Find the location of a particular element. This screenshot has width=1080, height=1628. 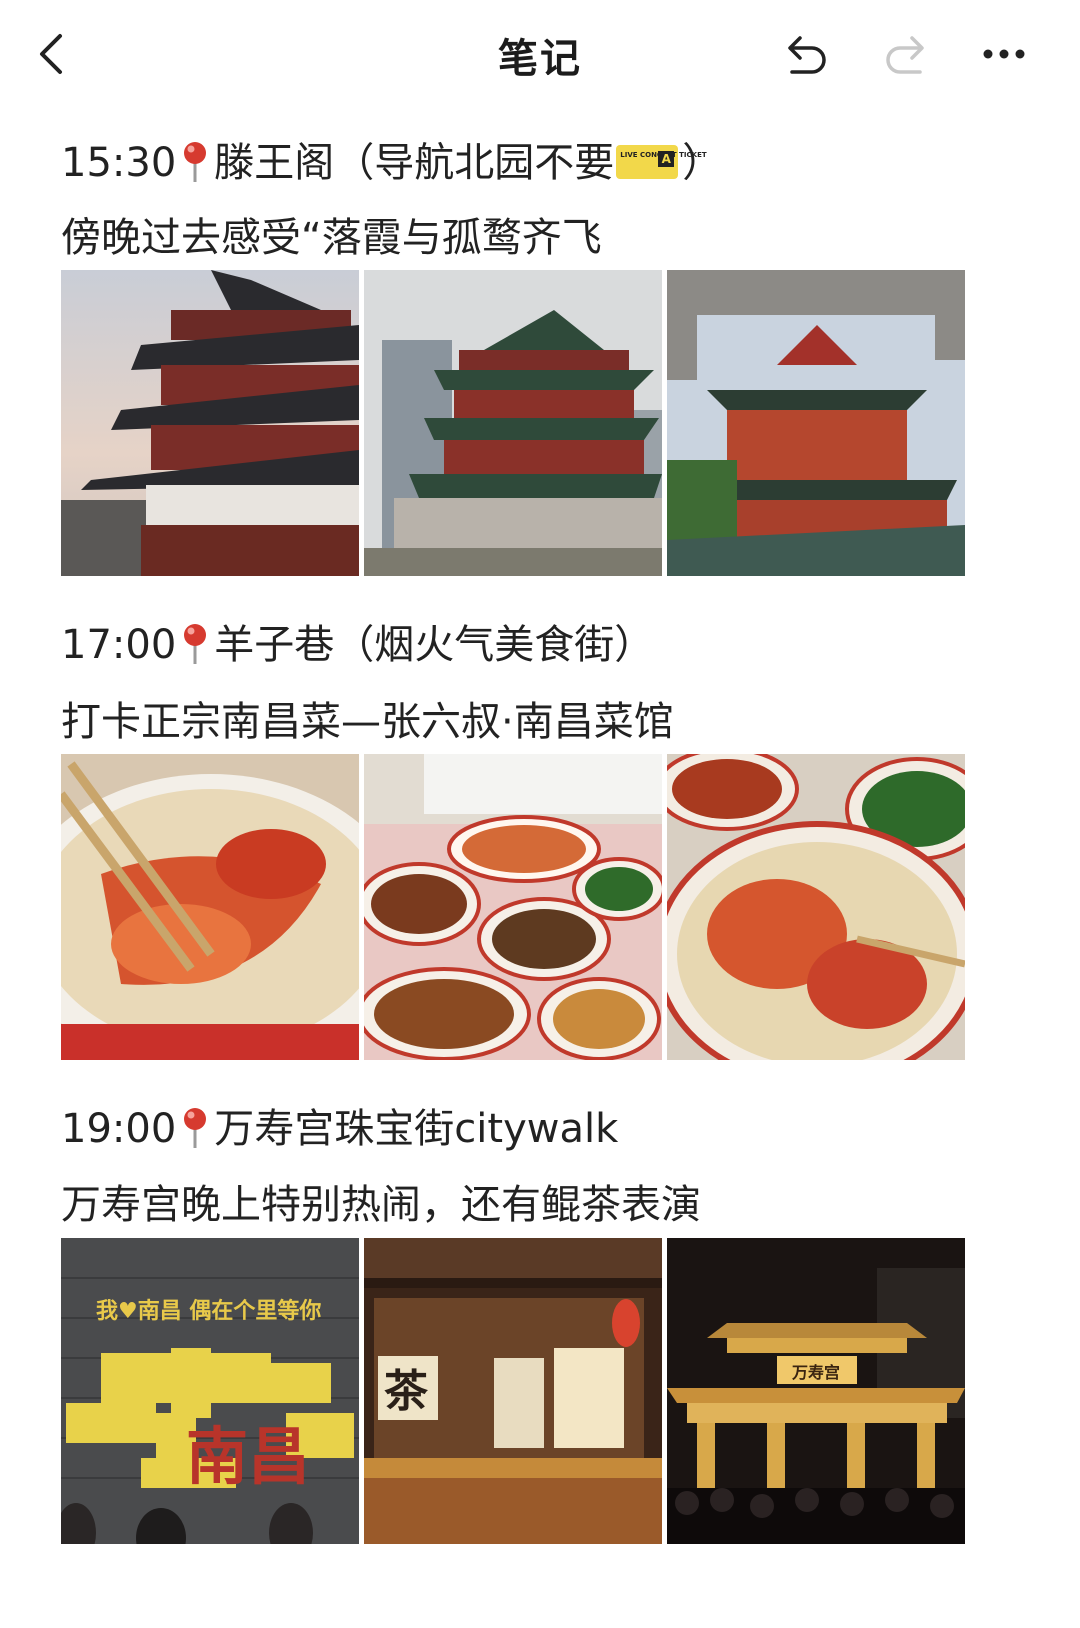

section-2-heading: 17:00 羊子巷（烟火气美食街） is located at coordinates (357, 642).